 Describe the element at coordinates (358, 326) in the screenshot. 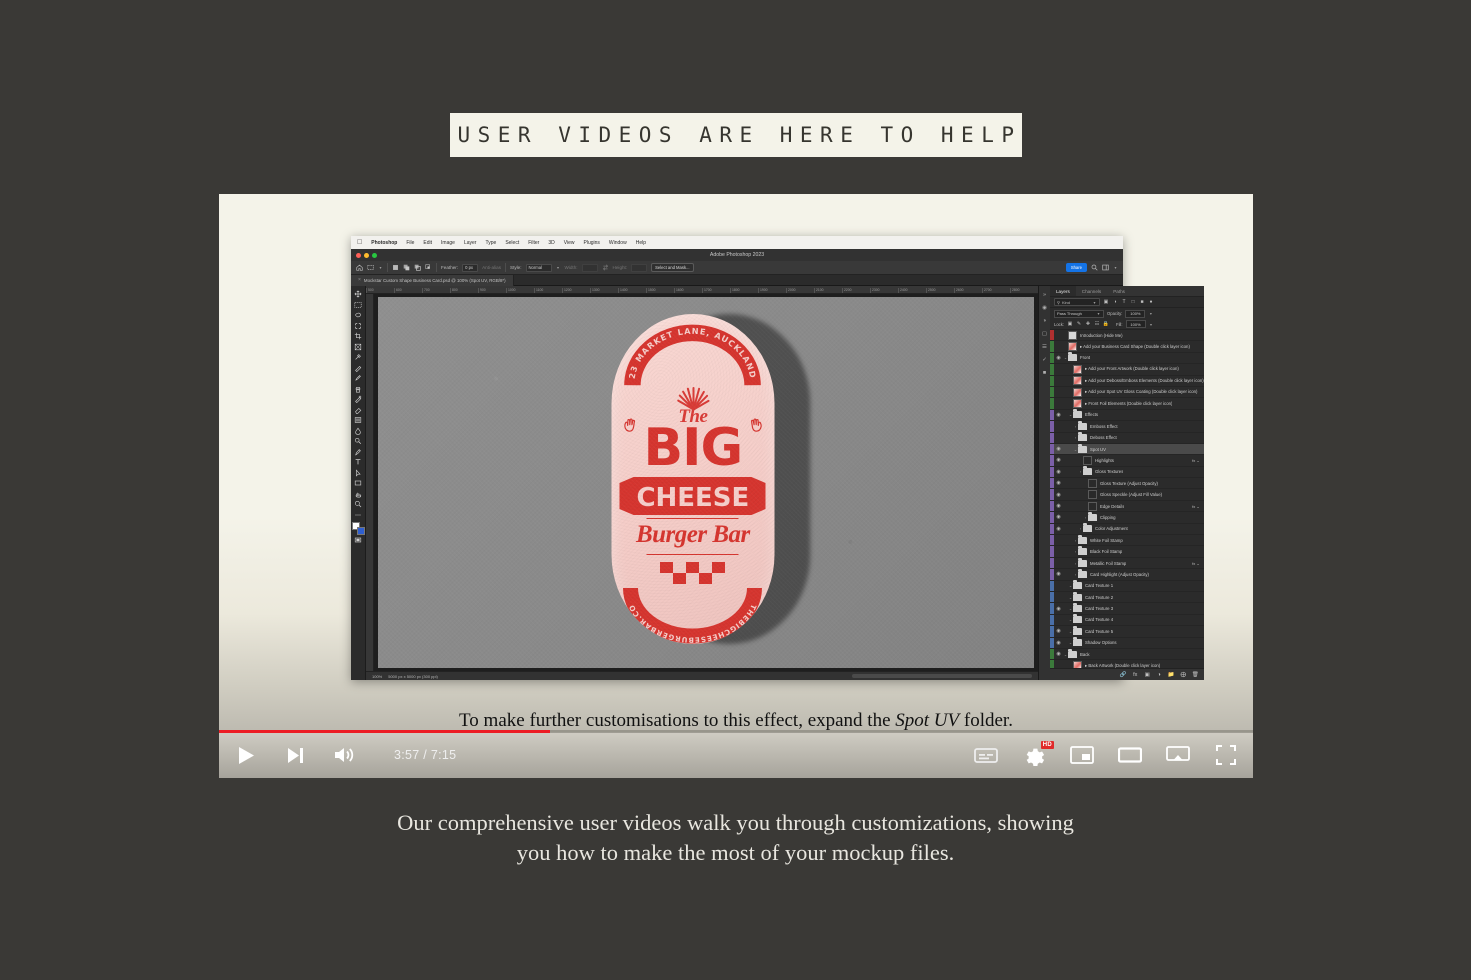

I see `object-selection-tool-icon` at that location.